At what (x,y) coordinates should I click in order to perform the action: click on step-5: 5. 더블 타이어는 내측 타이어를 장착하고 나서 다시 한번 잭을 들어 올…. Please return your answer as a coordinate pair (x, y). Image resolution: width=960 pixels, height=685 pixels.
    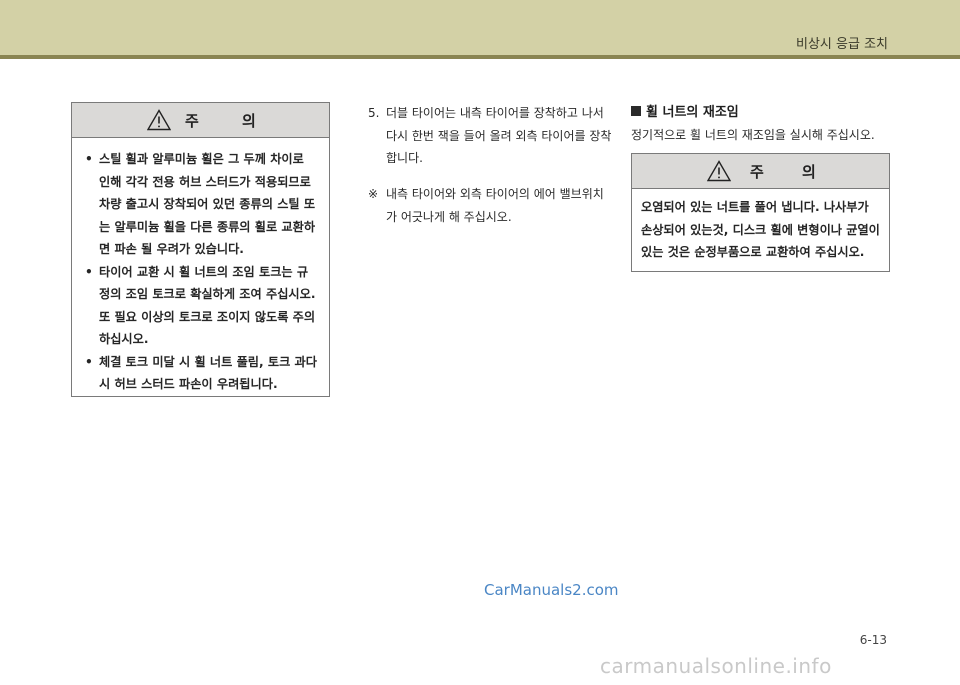
    Looking at the image, I should click on (490, 136).